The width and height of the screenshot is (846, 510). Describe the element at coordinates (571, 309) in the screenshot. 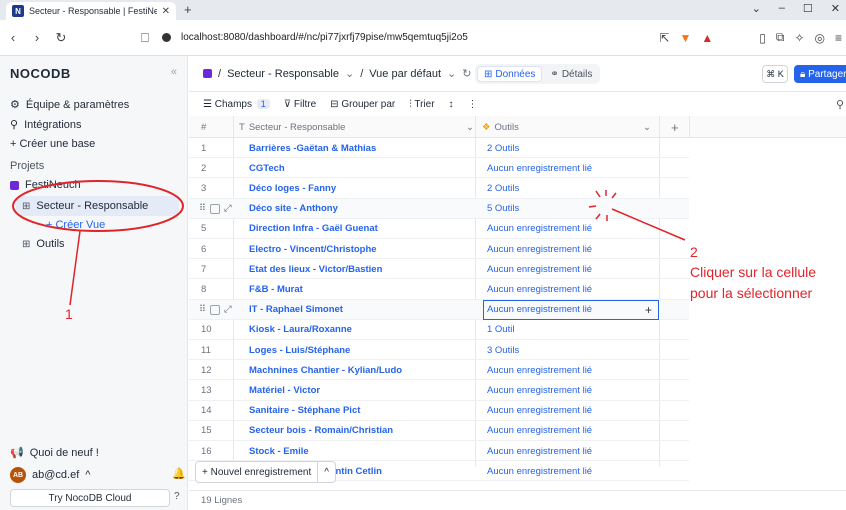

I see `selected-cell: +` at that location.